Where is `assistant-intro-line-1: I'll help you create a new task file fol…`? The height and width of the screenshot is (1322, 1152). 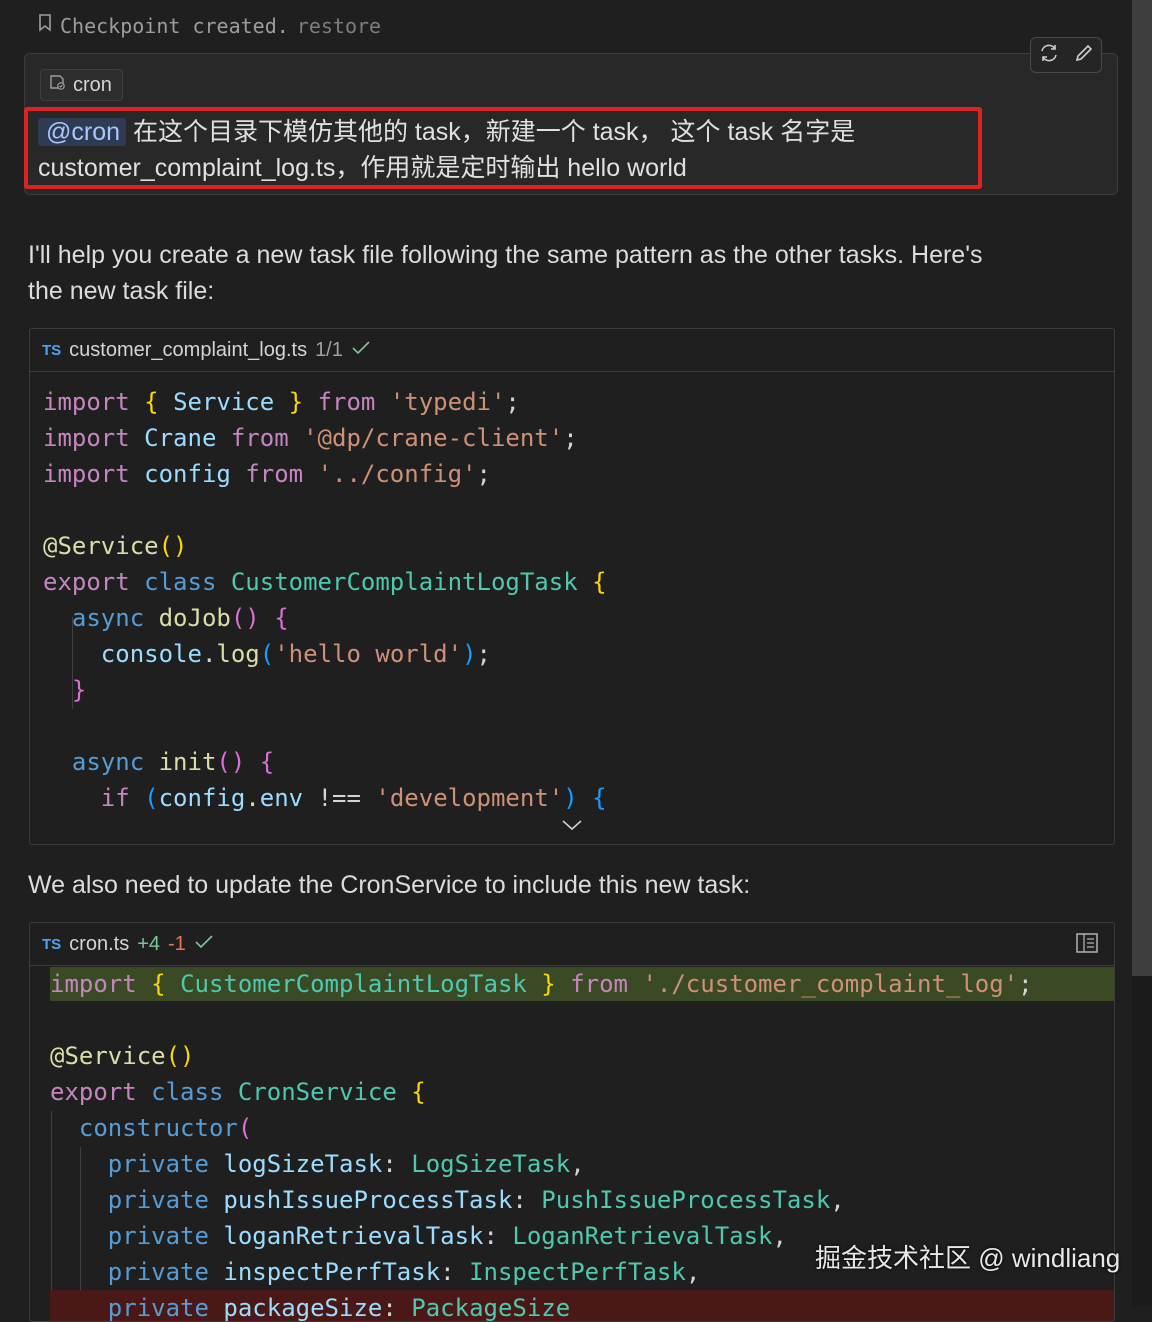 assistant-intro-line-1: I'll help you create a new task file fol… is located at coordinates (505, 255).